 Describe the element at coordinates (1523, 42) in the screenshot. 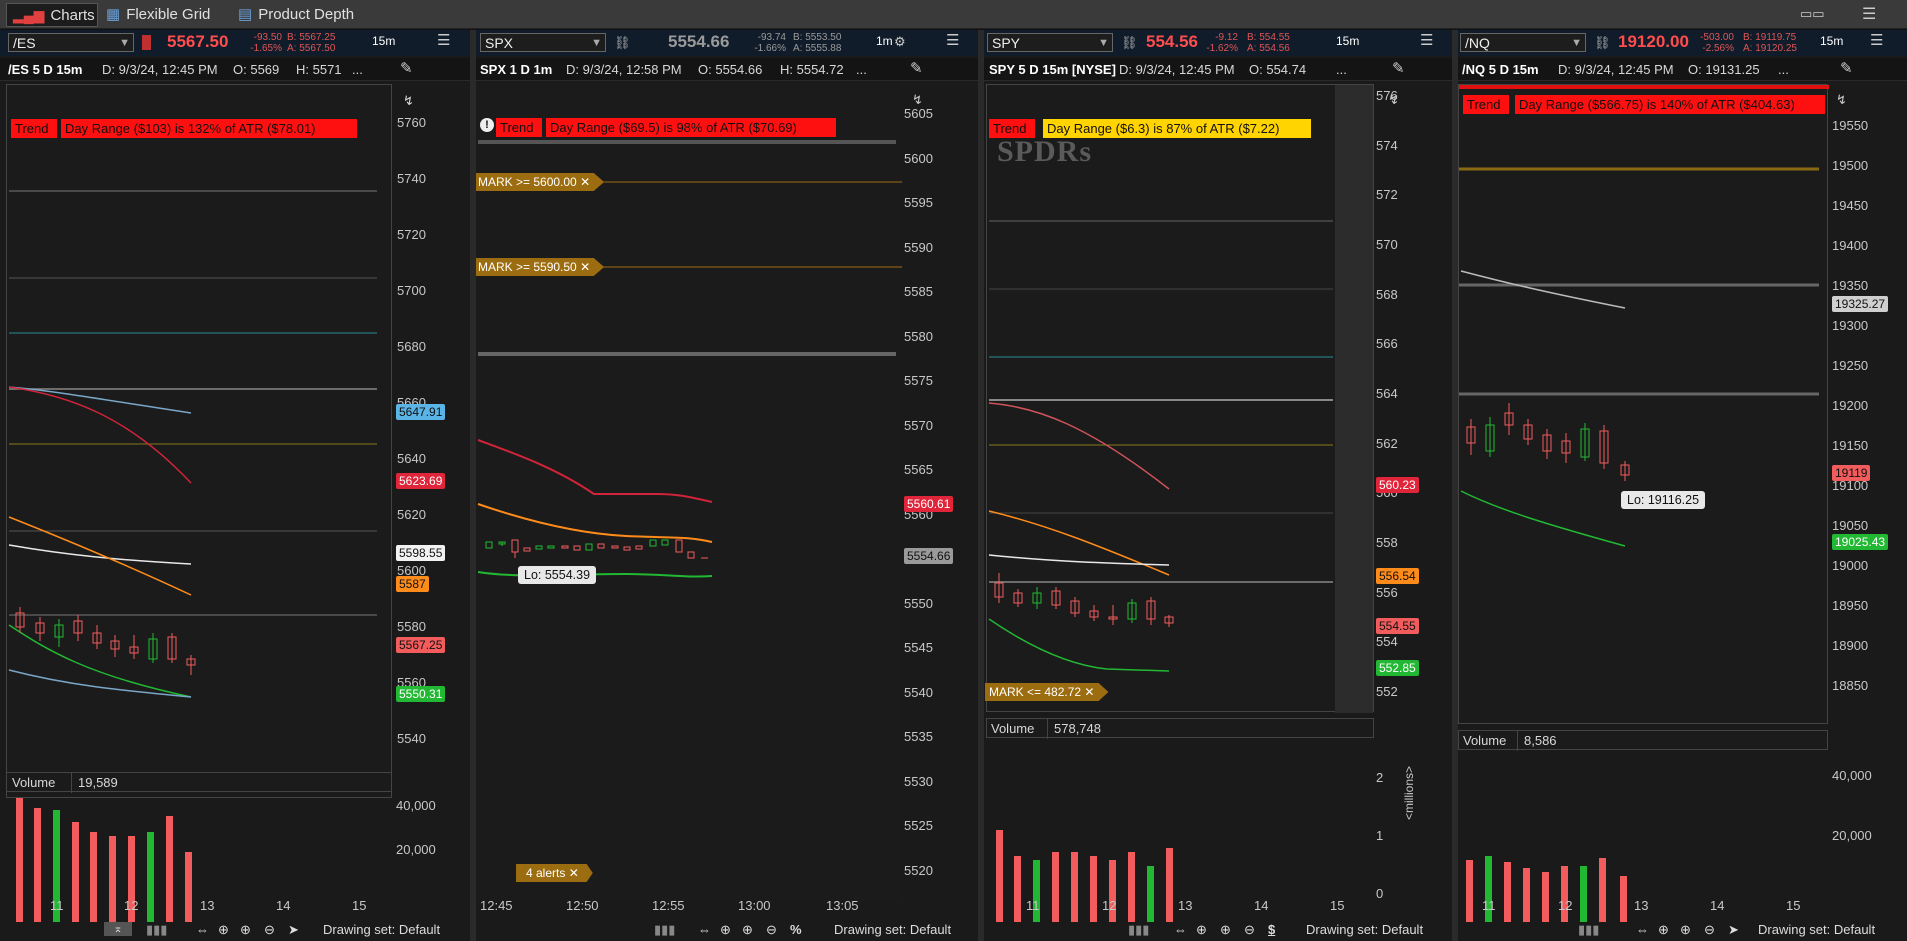

I see `symbol-selector: /NQ ▼` at that location.